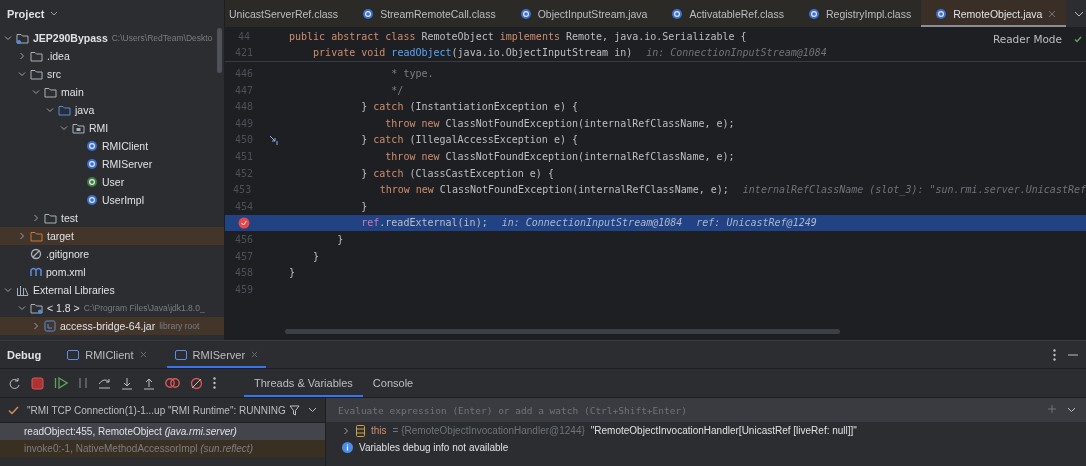 This screenshot has height=466, width=1086. I want to click on step-over-icon, so click(104, 383).